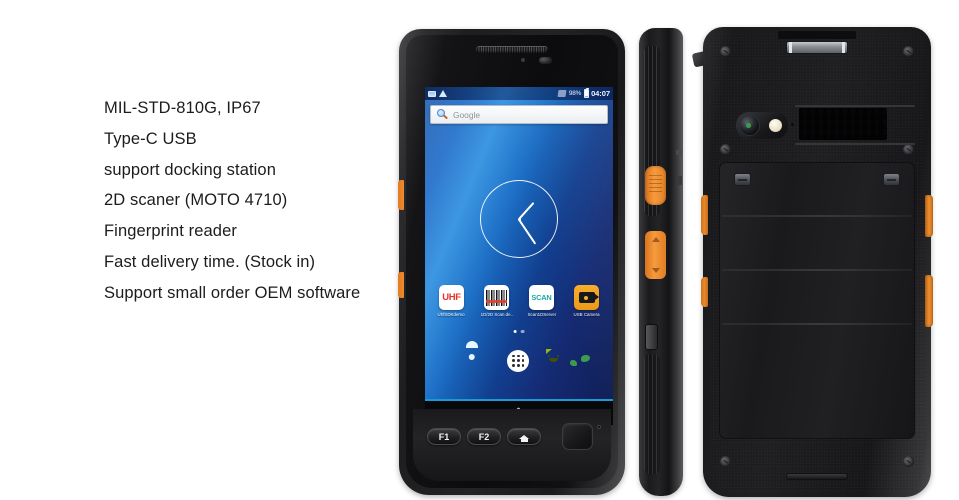 This screenshot has width=959, height=500. Describe the element at coordinates (483, 361) in the screenshot. I see `contacts-icon` at that location.